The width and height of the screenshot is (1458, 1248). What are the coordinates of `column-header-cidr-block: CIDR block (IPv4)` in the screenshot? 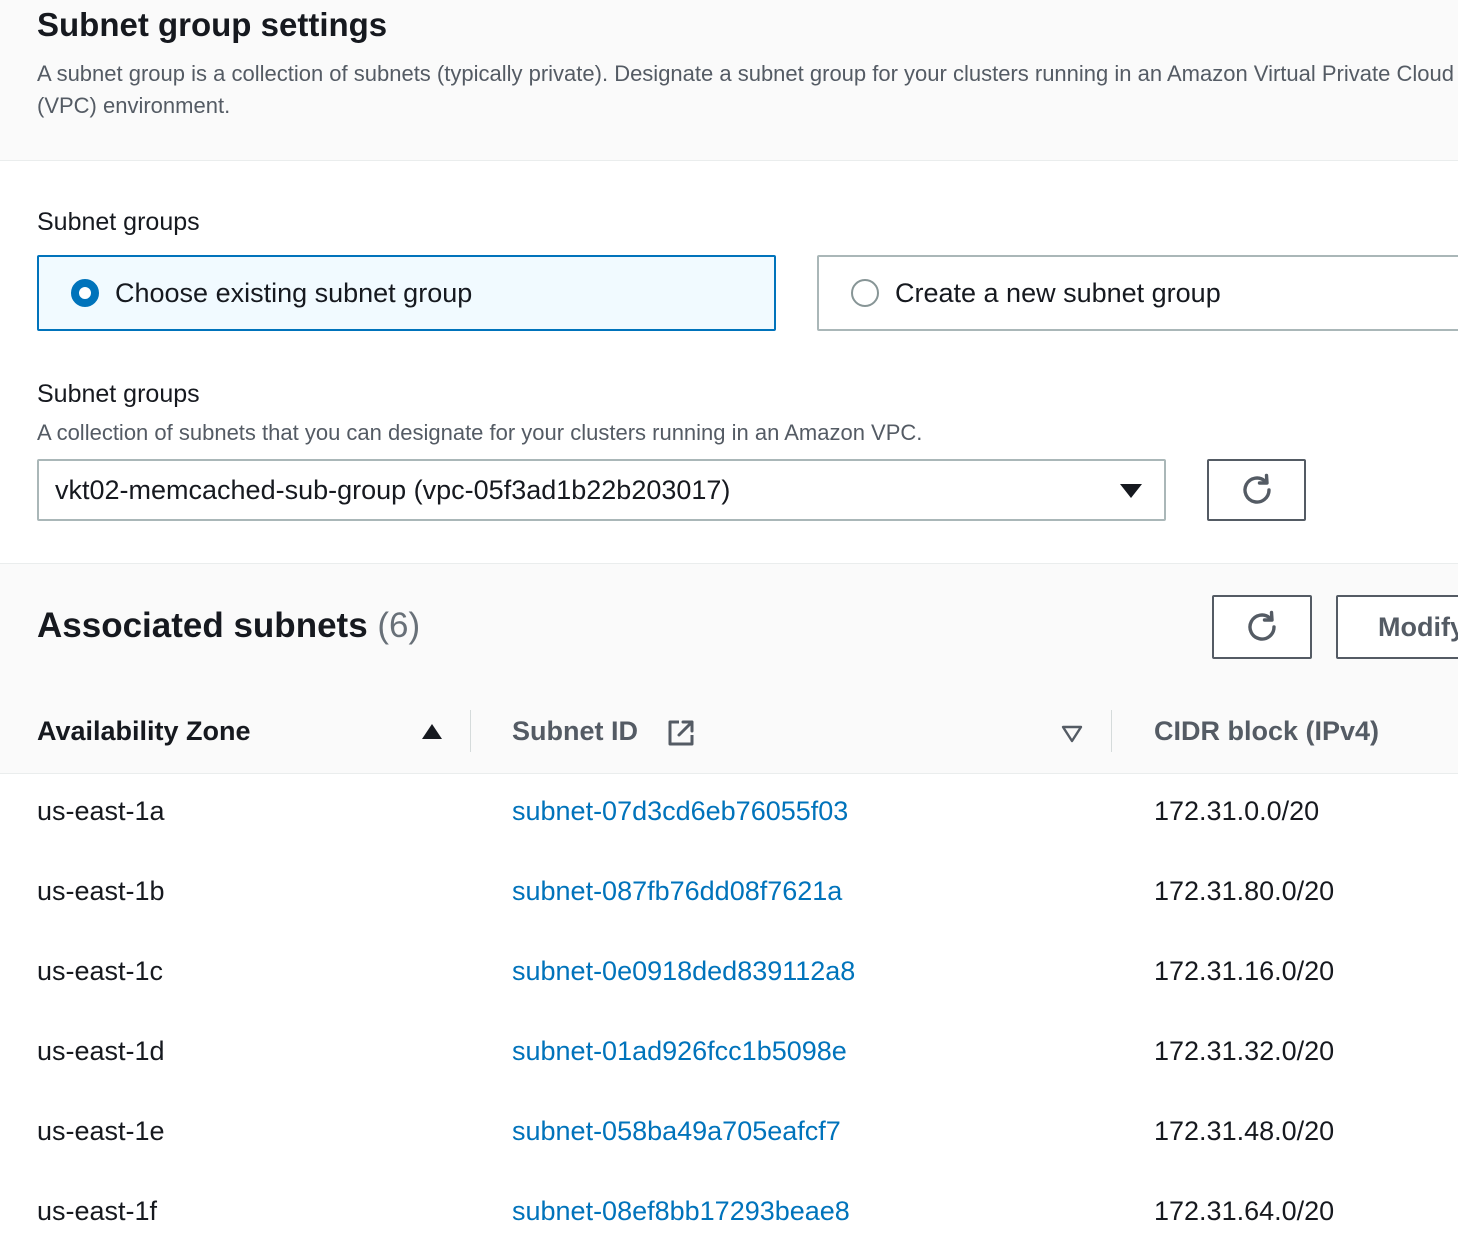 It's located at (1266, 731).